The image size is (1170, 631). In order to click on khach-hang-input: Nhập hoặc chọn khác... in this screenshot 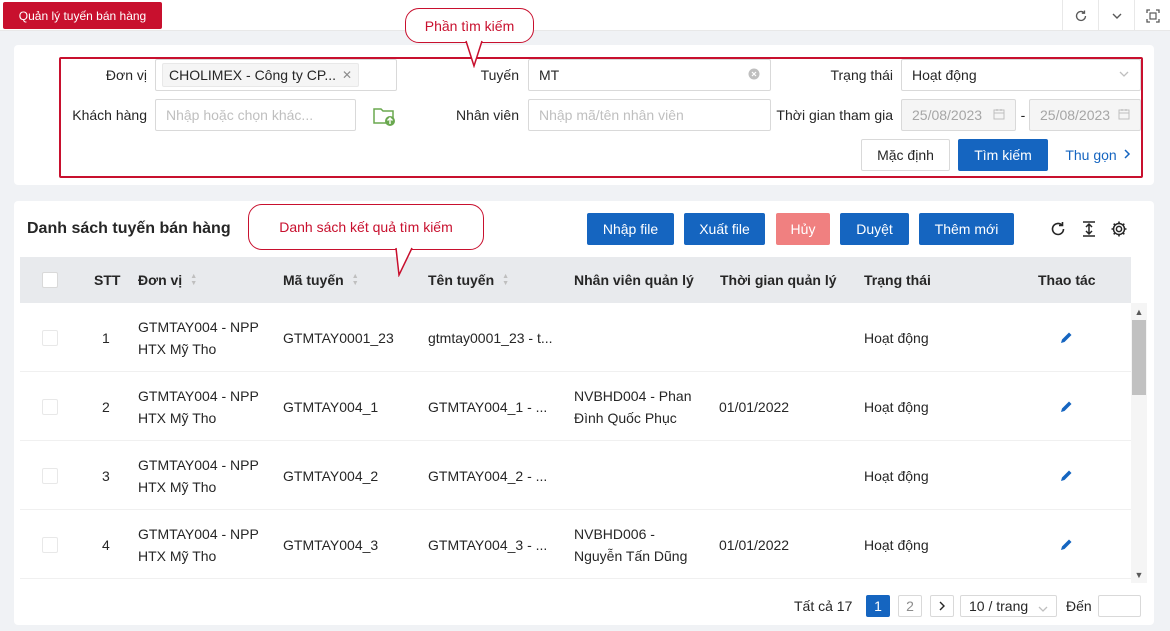, I will do `click(255, 115)`.